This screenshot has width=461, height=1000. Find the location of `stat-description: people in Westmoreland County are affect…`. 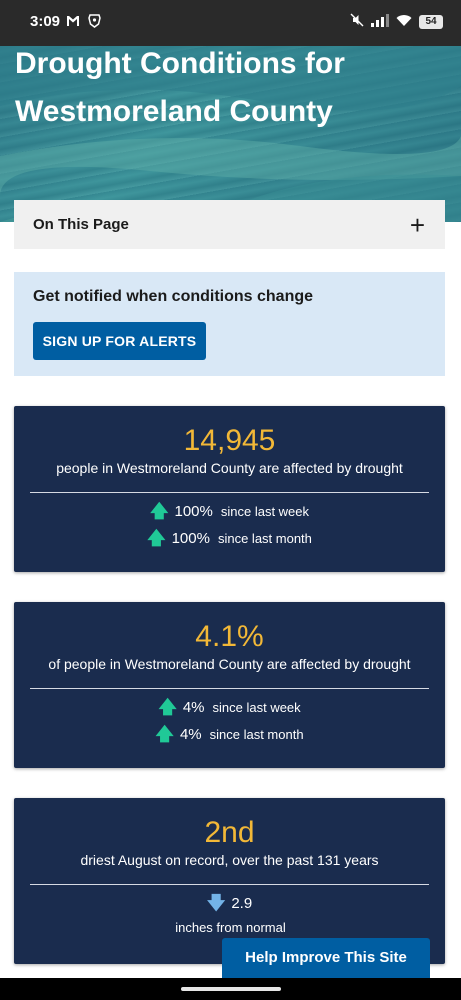

stat-description: people in Westmoreland County are affect… is located at coordinates (229, 468).